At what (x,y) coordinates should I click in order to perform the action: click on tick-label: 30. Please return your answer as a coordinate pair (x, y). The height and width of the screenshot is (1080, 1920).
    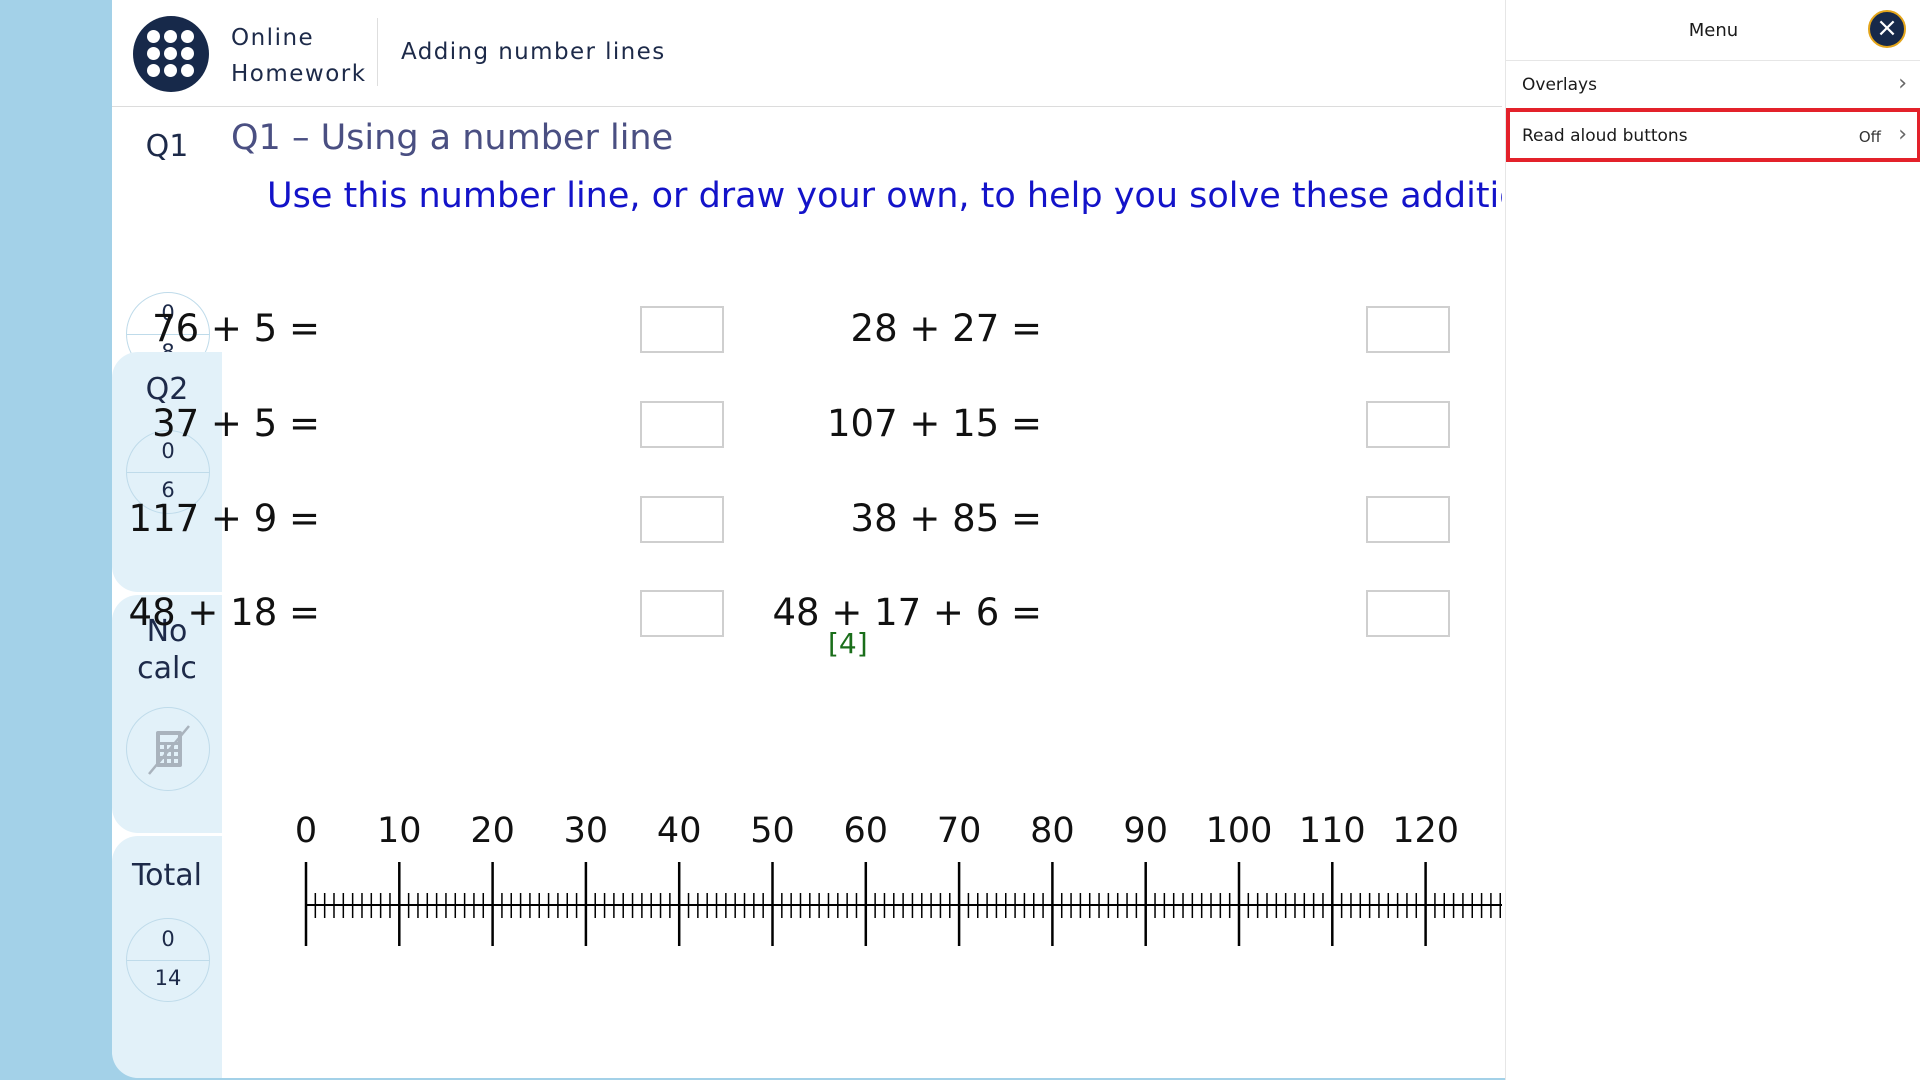
    Looking at the image, I should click on (586, 831).